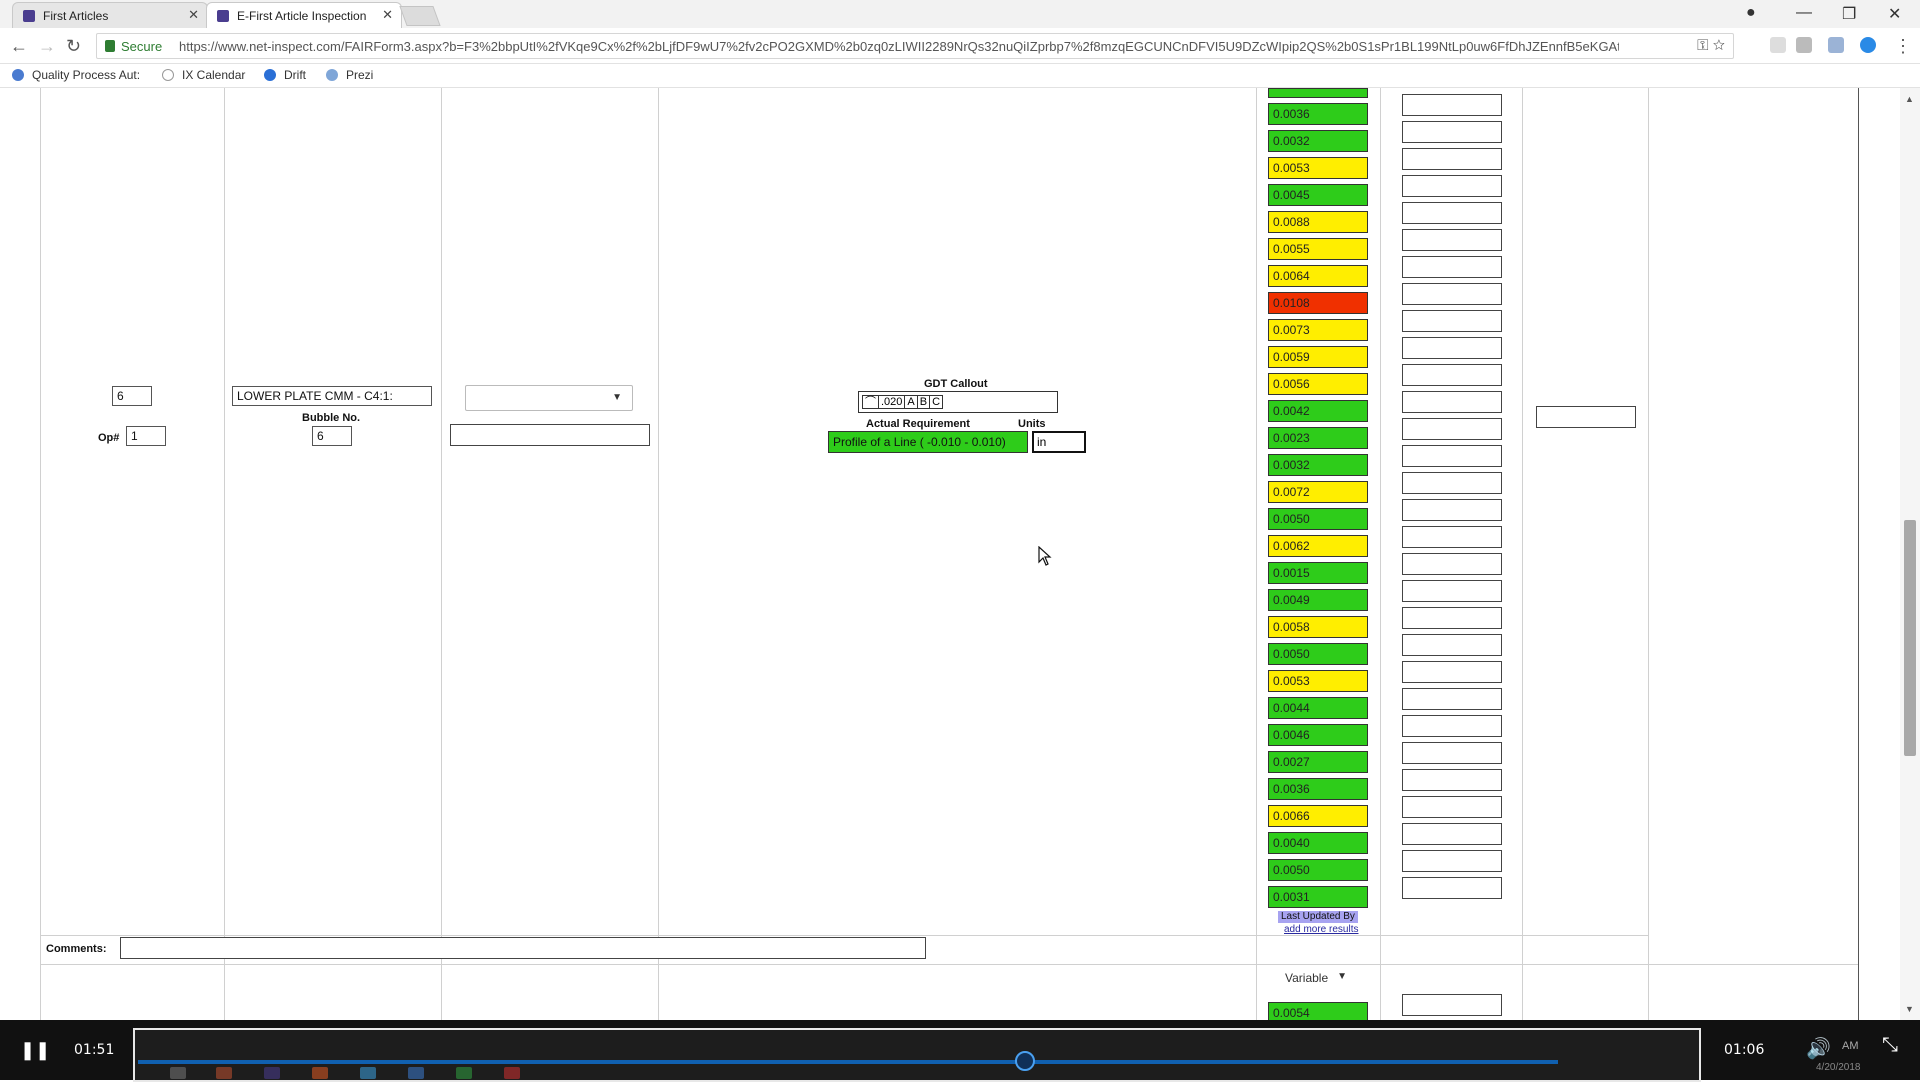 Image resolution: width=1920 pixels, height=1082 pixels. I want to click on restore-button: ❐, so click(1849, 14).